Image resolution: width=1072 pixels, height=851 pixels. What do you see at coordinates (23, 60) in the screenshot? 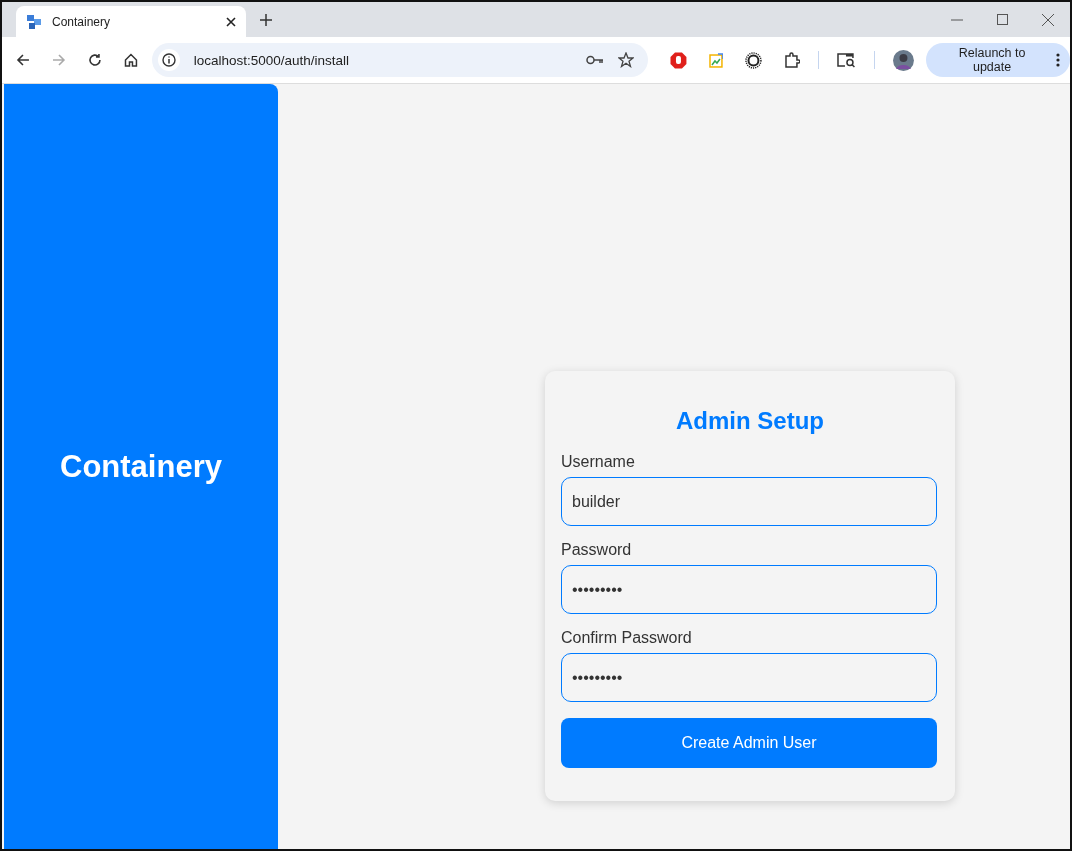
I see `back-icon` at bounding box center [23, 60].